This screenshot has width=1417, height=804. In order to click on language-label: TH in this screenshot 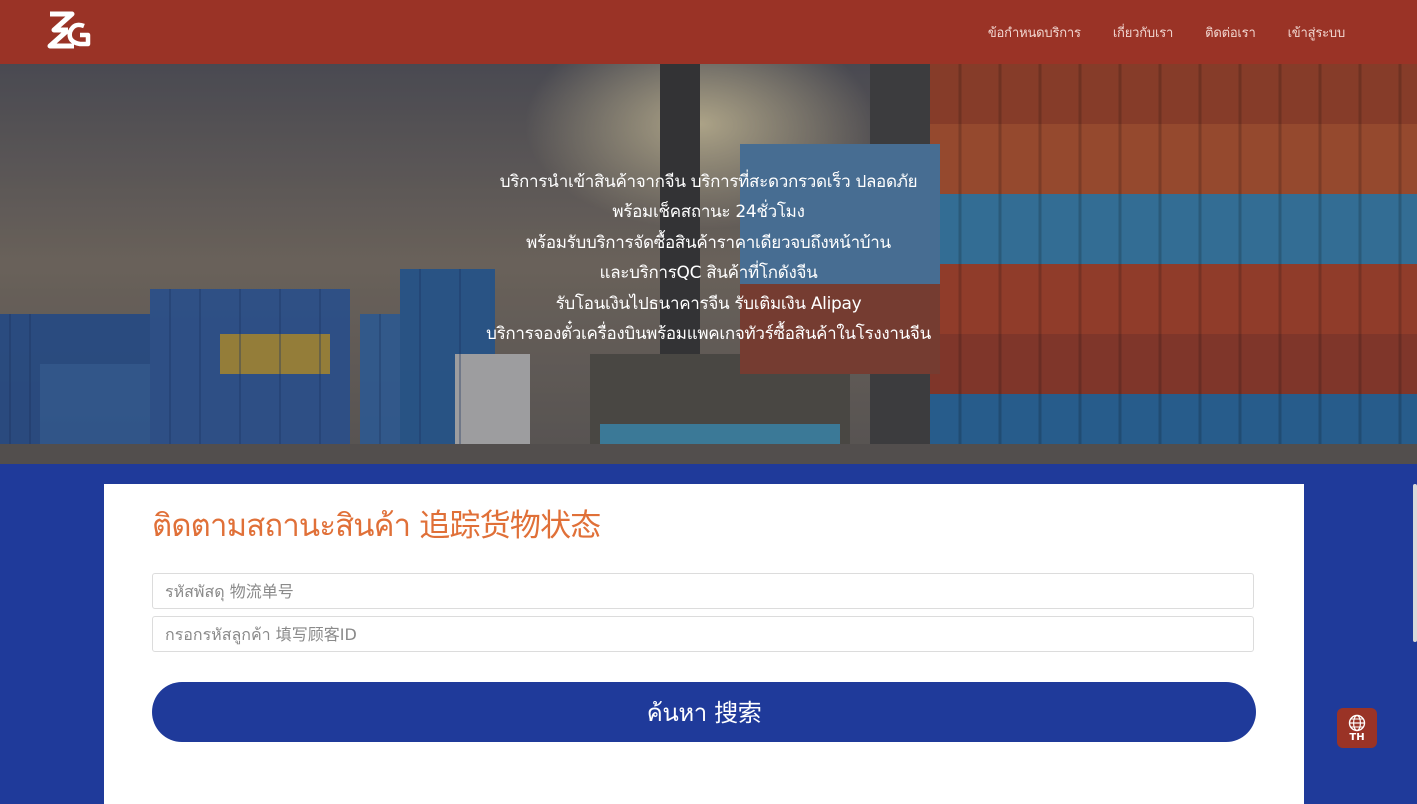, I will do `click(1357, 737)`.